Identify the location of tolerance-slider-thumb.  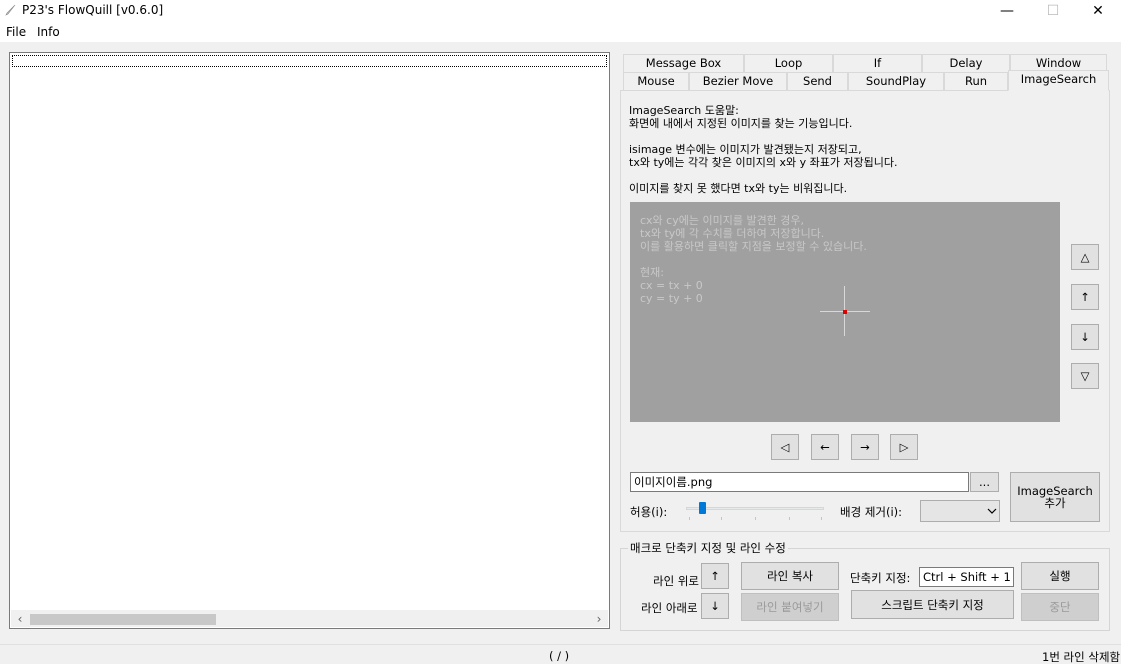
(702, 508).